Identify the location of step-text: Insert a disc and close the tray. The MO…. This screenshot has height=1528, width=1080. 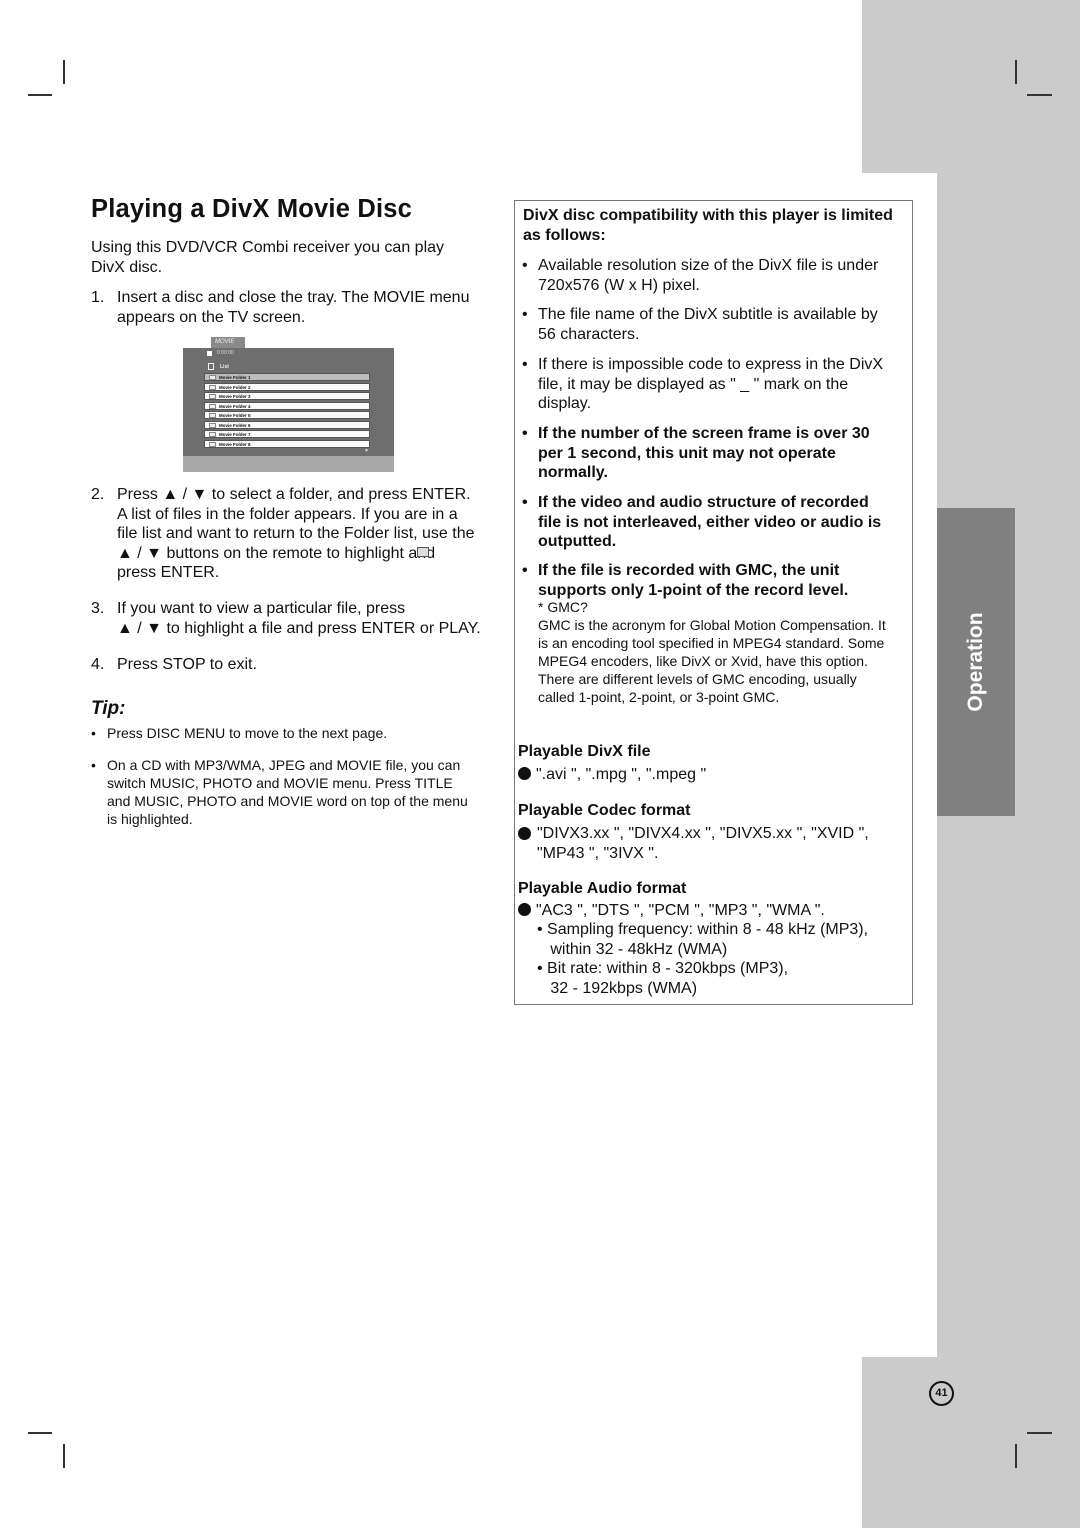
(293, 307).